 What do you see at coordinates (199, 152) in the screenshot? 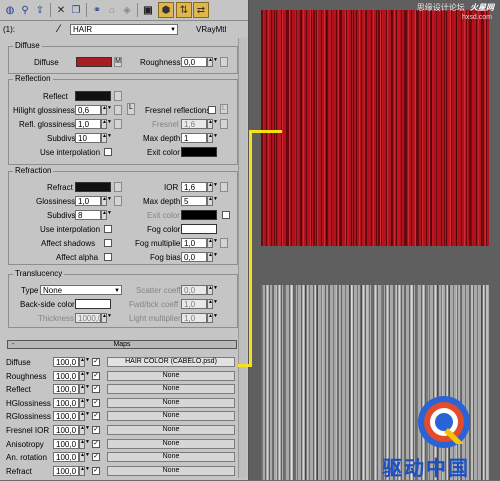
I see `refl-exit-color-swatch` at bounding box center [199, 152].